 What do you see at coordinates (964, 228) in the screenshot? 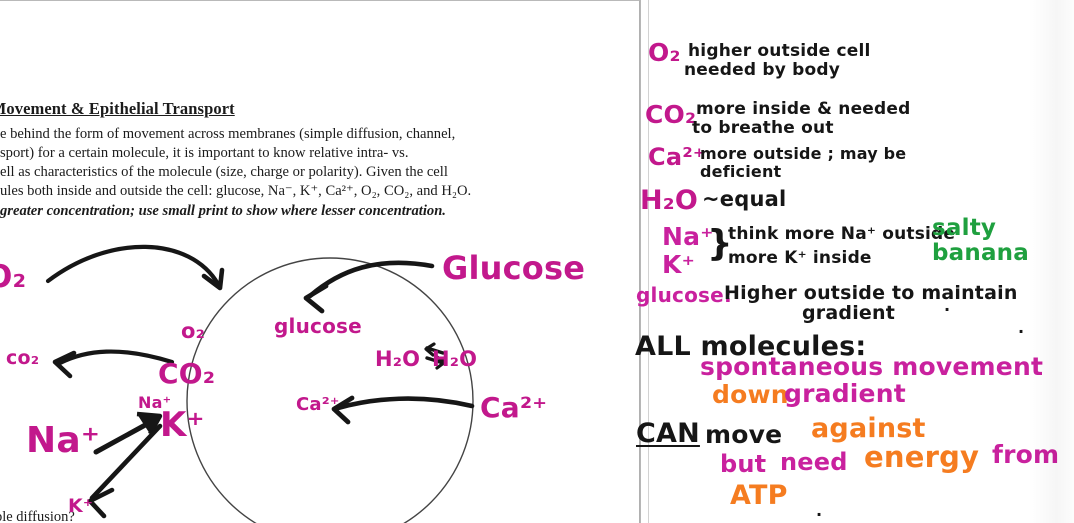
I see `note-na-mnemonic: salty` at bounding box center [964, 228].